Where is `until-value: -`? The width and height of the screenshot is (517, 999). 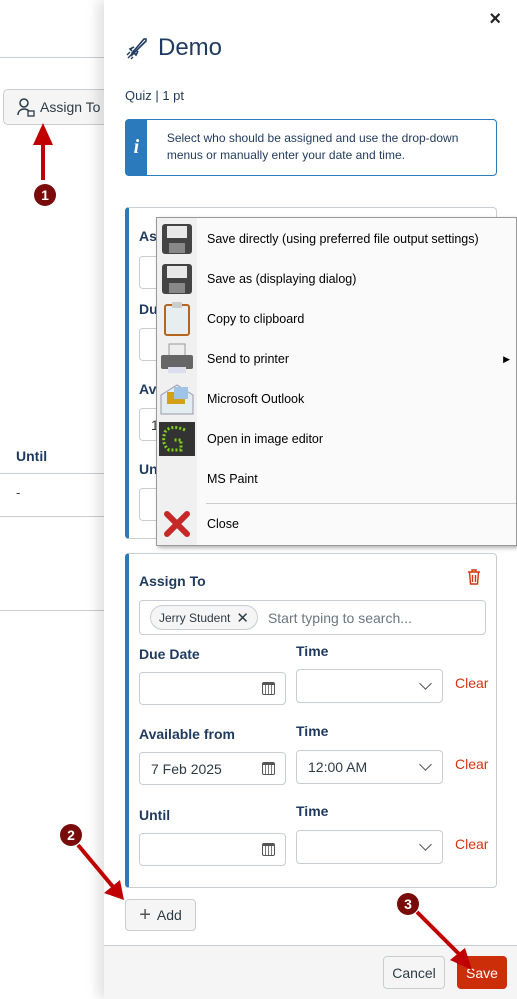
until-value: - is located at coordinates (18, 492).